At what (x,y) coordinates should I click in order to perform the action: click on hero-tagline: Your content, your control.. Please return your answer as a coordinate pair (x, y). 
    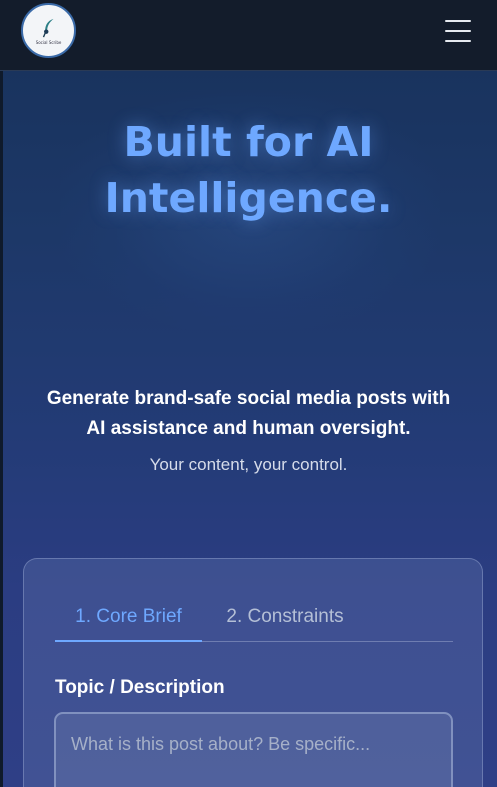
    Looking at the image, I should click on (248, 464).